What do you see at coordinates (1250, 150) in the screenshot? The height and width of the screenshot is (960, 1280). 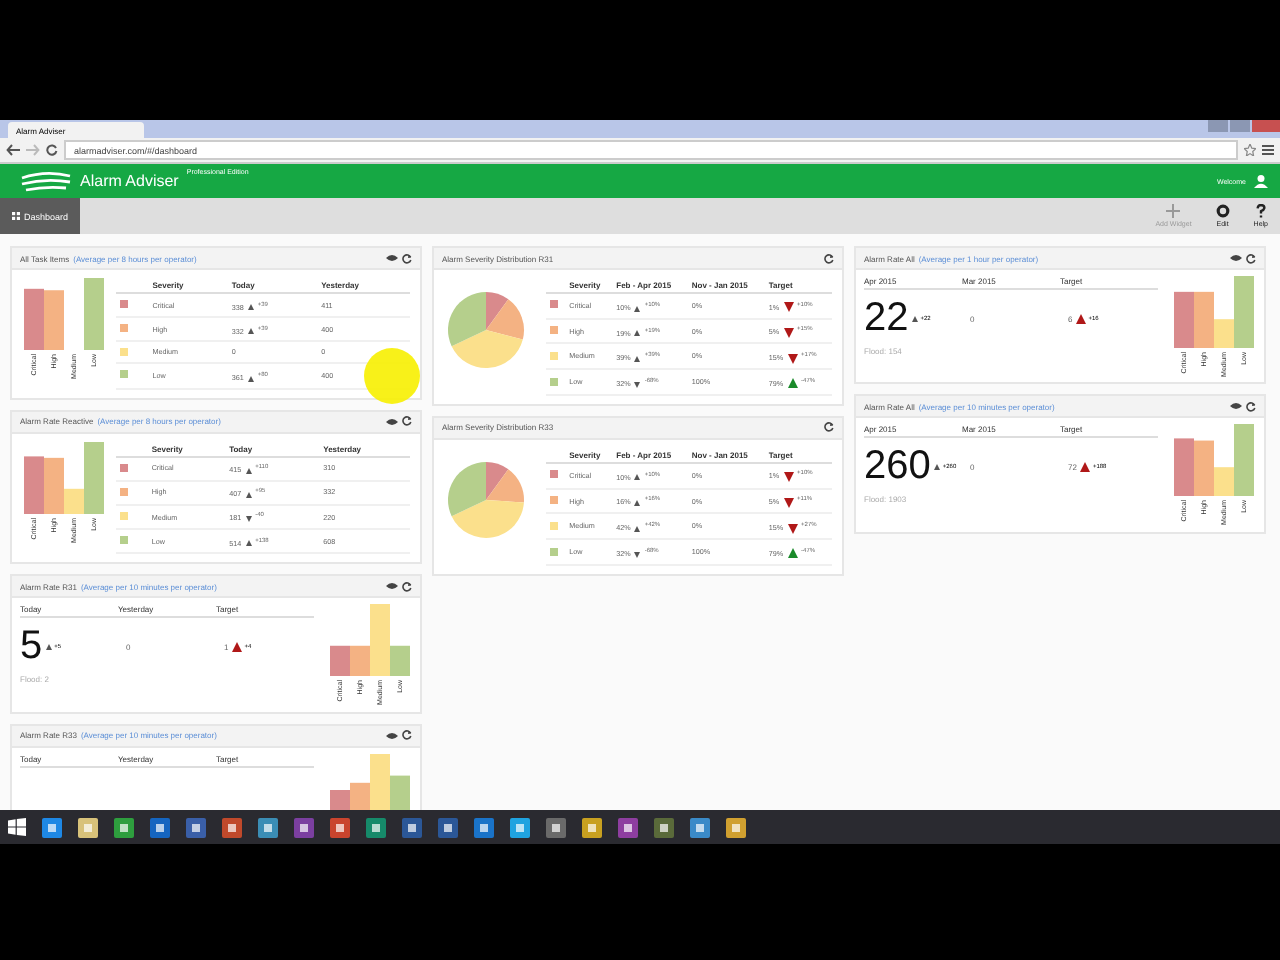 I see `star-icon` at bounding box center [1250, 150].